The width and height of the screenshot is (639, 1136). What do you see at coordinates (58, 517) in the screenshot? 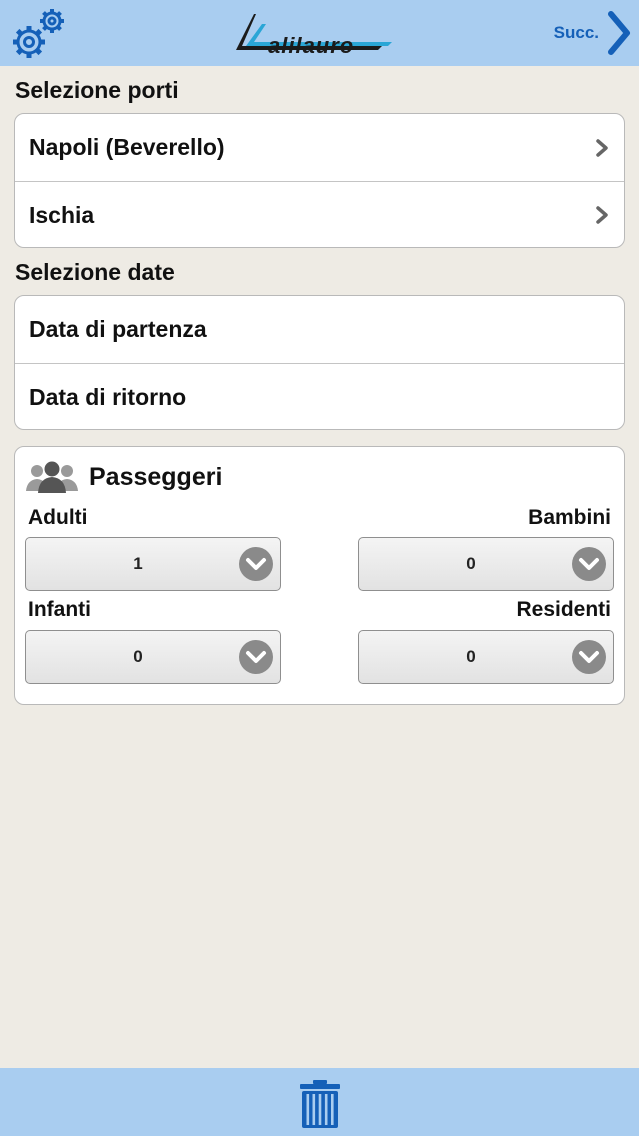
I see `adults-label: Adulti` at bounding box center [58, 517].